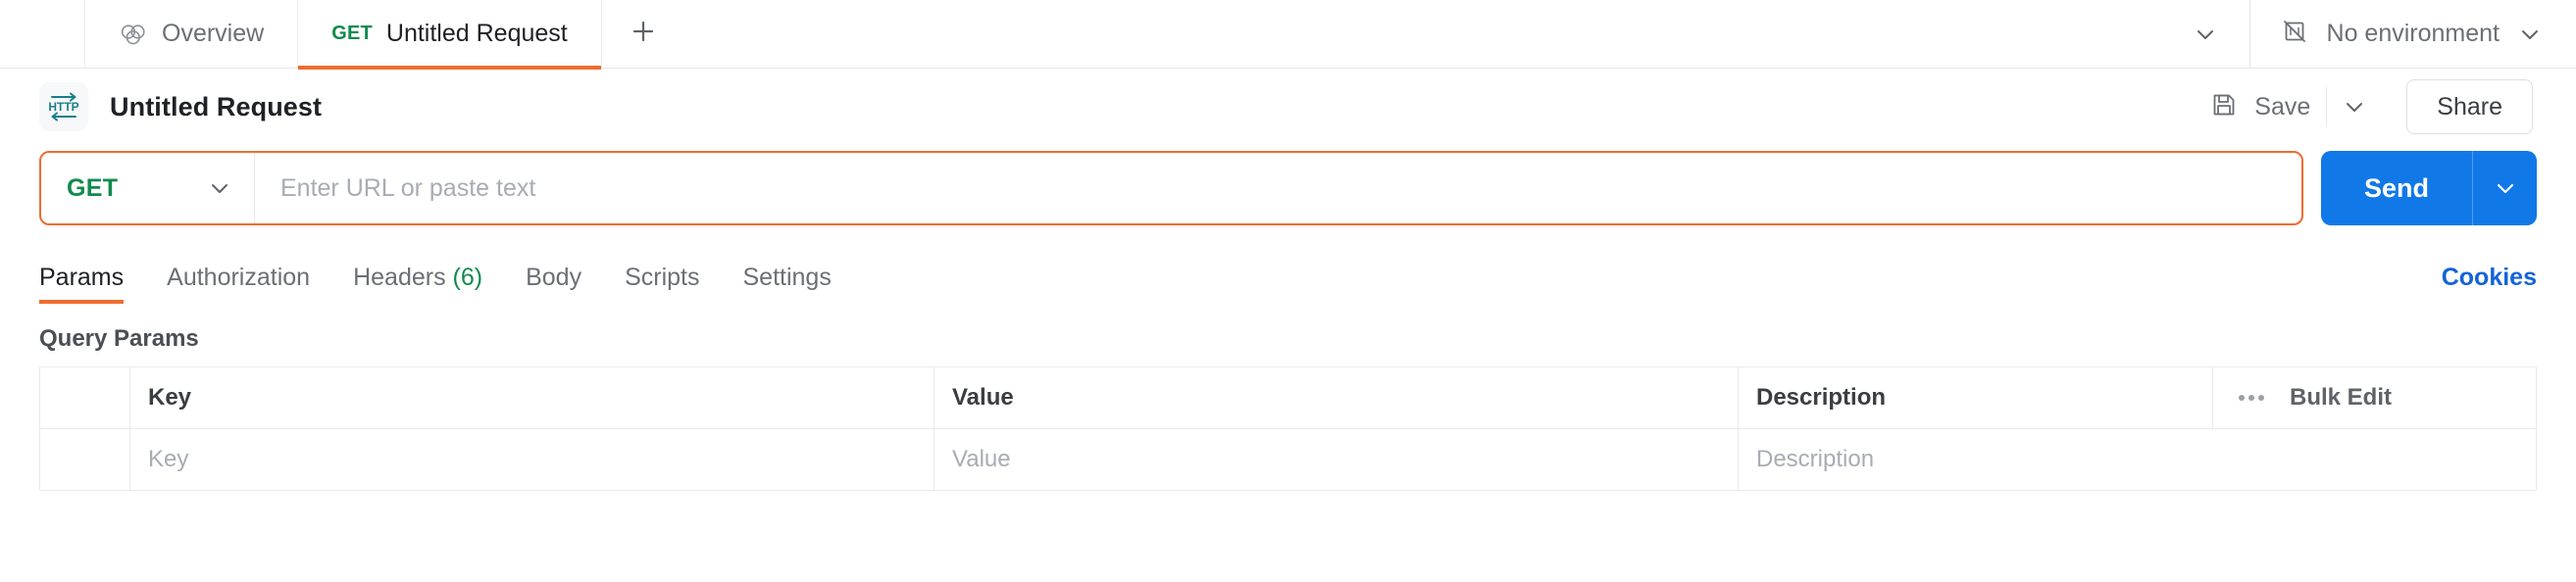 Image resolution: width=2576 pixels, height=582 pixels. What do you see at coordinates (148, 188) in the screenshot?
I see `http-method-selector: GET` at bounding box center [148, 188].